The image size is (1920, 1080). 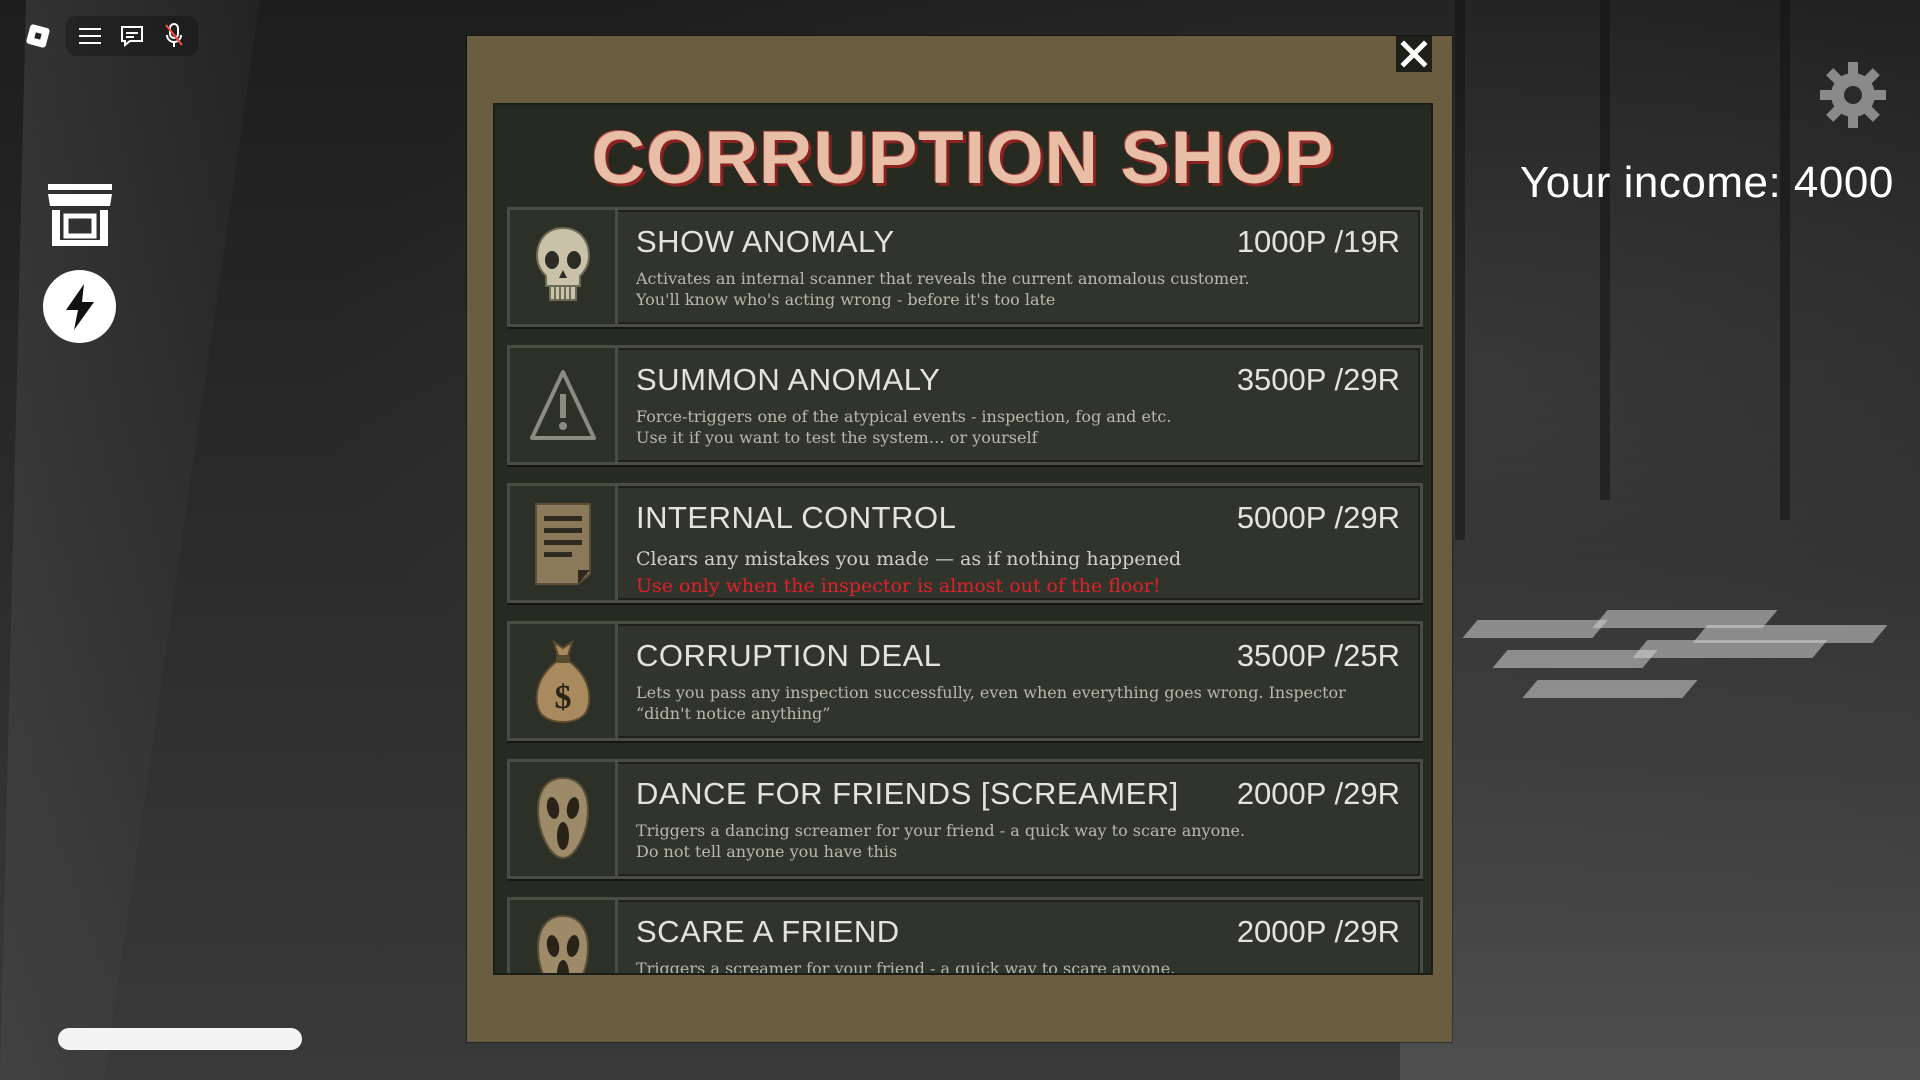 I want to click on close-icon, so click(x=1414, y=54).